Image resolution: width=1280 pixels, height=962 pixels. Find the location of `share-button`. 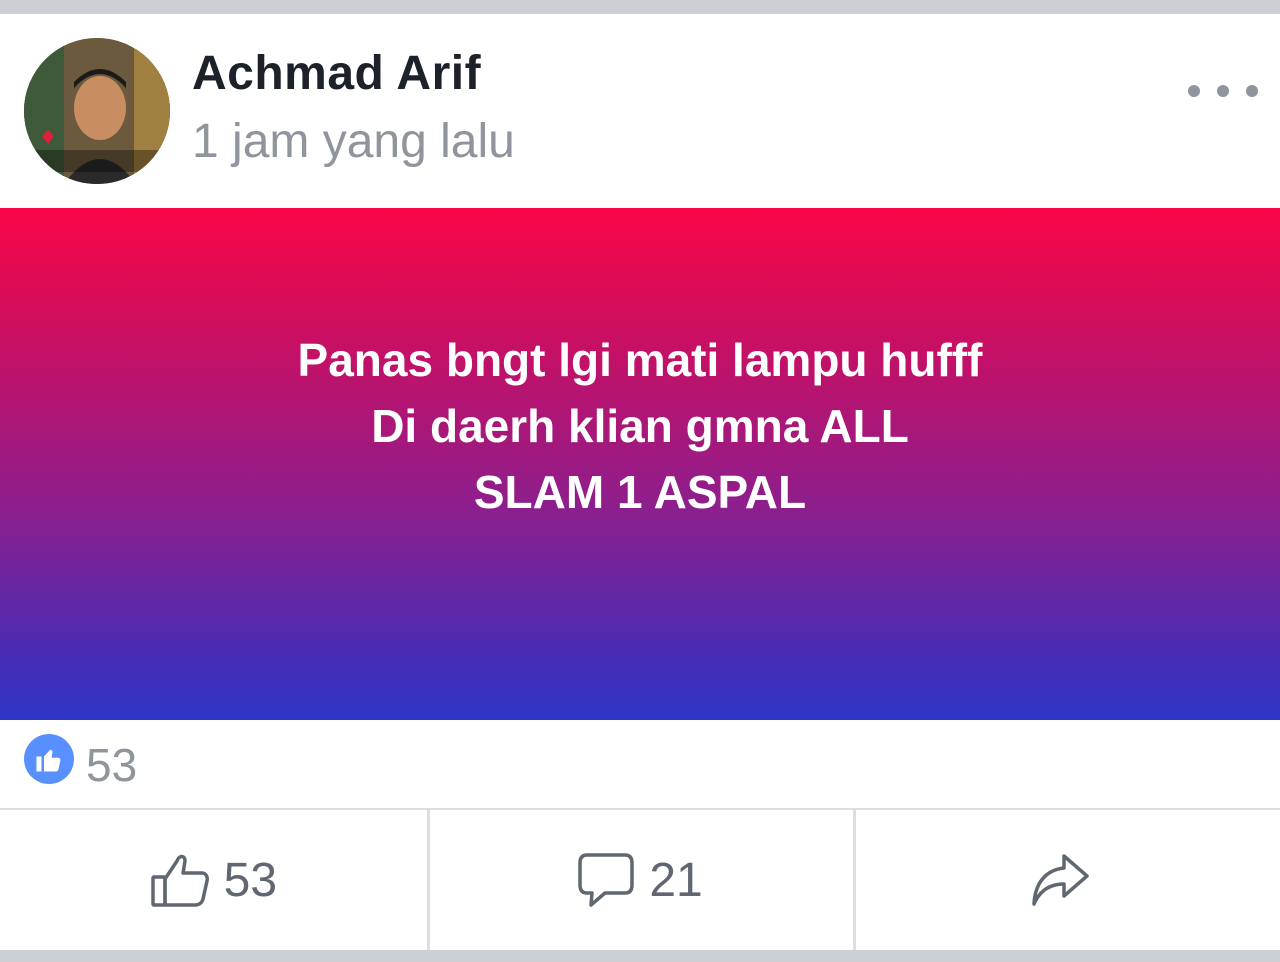

share-button is located at coordinates (1066, 880).